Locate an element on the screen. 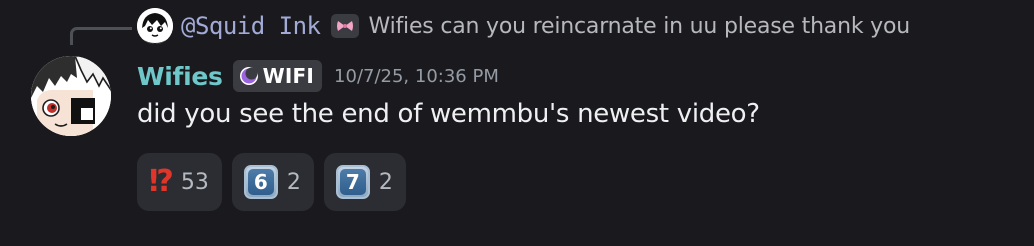  reaction-keycap-six: 6 2 is located at coordinates (272, 182).